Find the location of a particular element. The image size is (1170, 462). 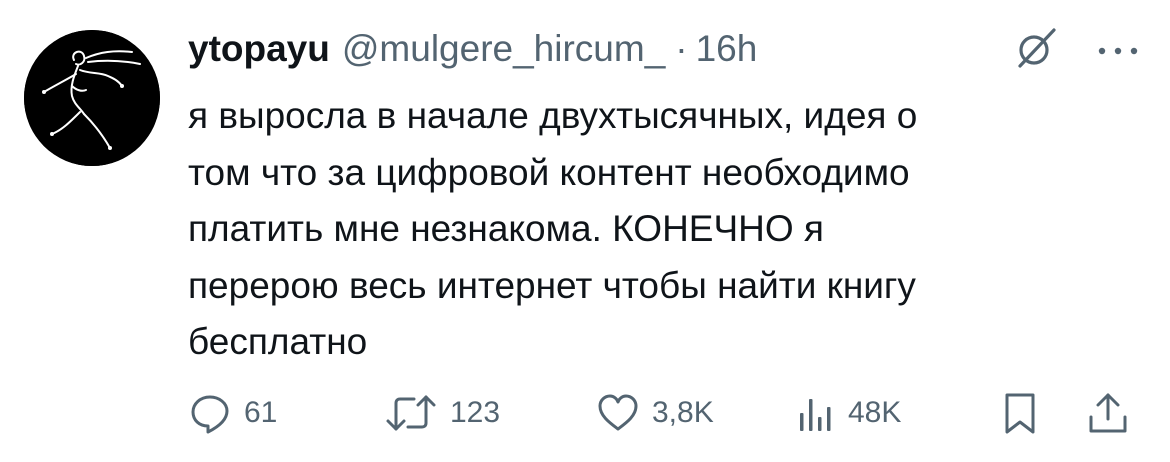

reply-icon is located at coordinates (210, 414).